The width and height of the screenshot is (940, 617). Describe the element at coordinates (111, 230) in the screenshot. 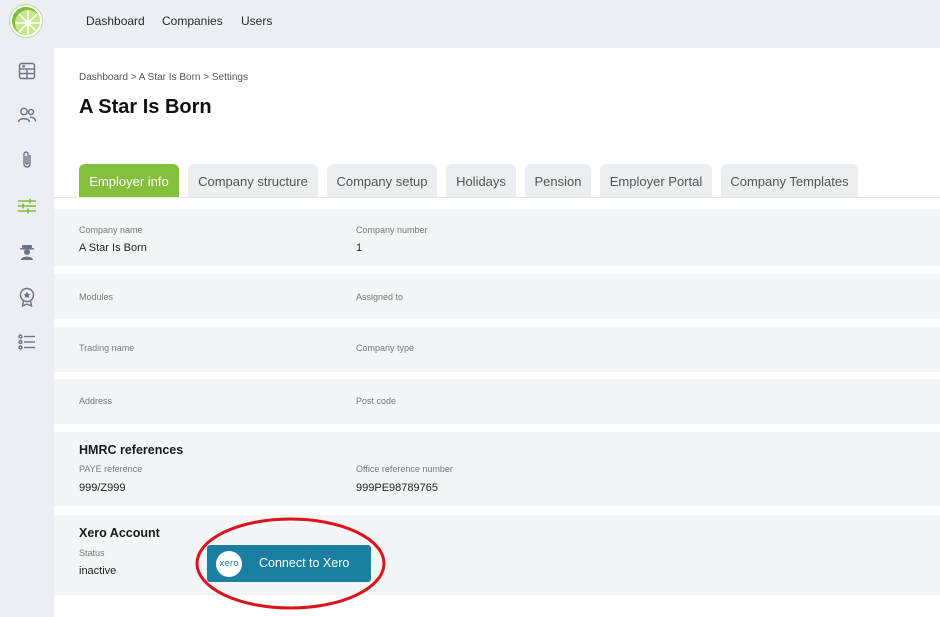

I see `company-name-label: Company name` at that location.